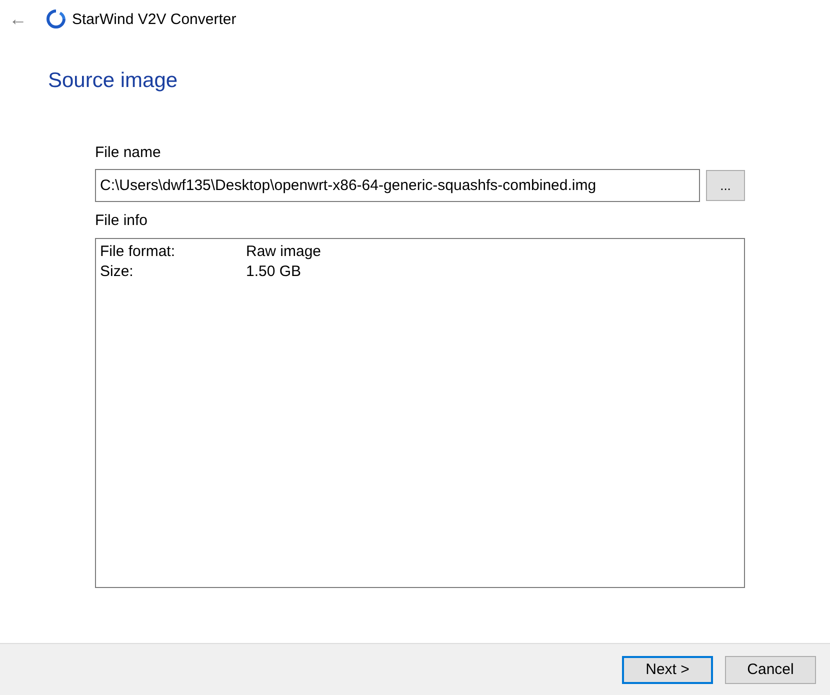 This screenshot has height=695, width=830. Describe the element at coordinates (122, 221) in the screenshot. I see `file-info-label: File info` at that location.